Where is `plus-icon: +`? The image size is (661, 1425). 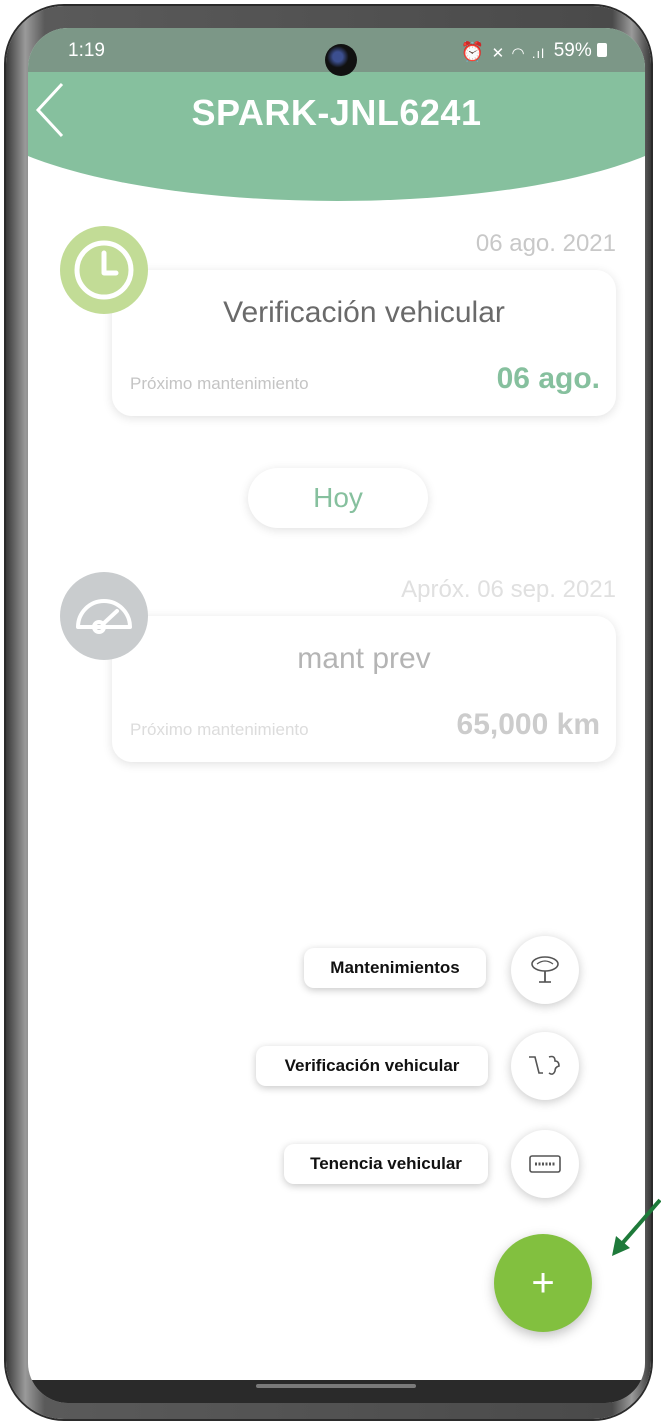
plus-icon: + is located at coordinates (543, 1282).